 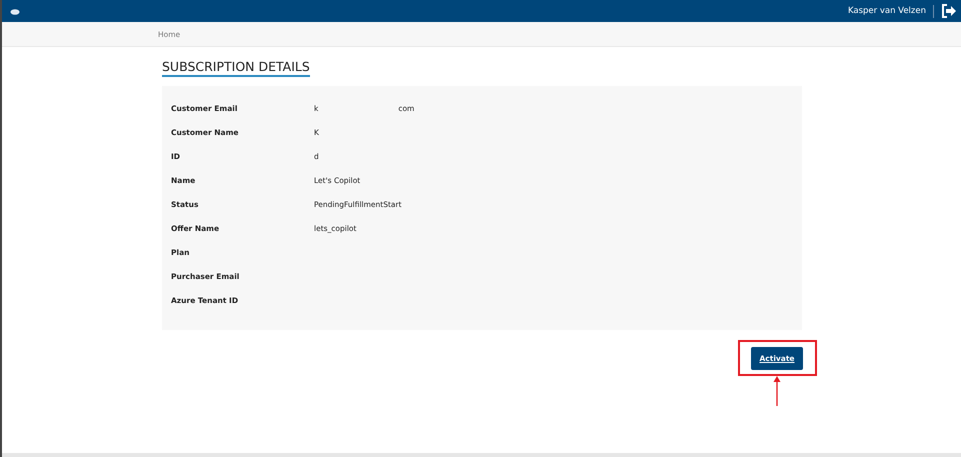 I want to click on page-title: SUBSCRIPTION DETAILS, so click(x=236, y=68).